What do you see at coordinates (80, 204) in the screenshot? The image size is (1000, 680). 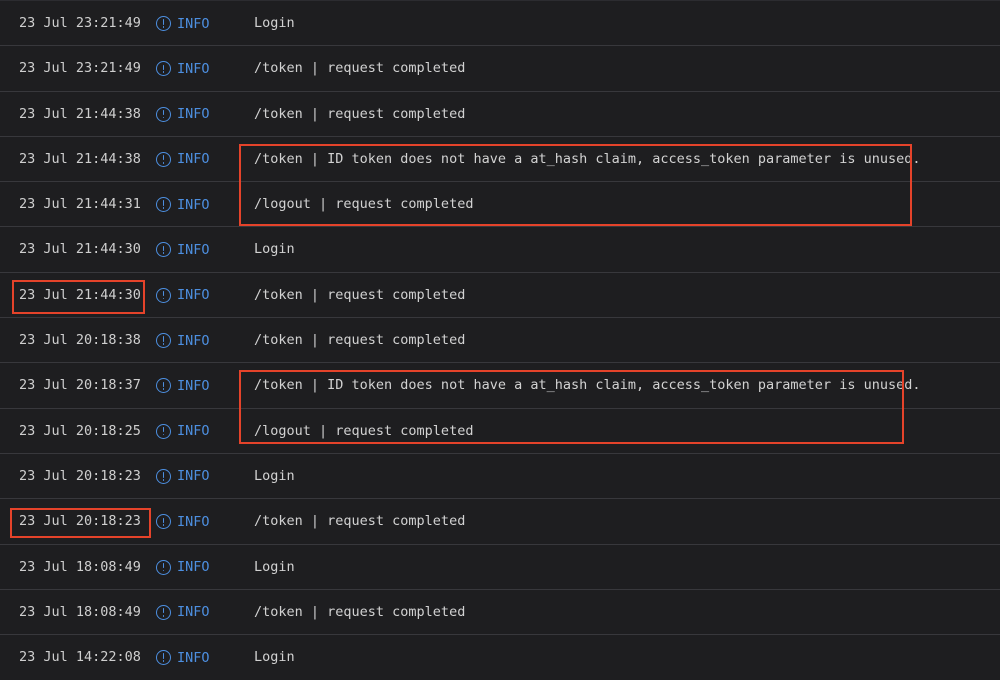 I see `log-timestamp: 23 Jul 21:44:31` at bounding box center [80, 204].